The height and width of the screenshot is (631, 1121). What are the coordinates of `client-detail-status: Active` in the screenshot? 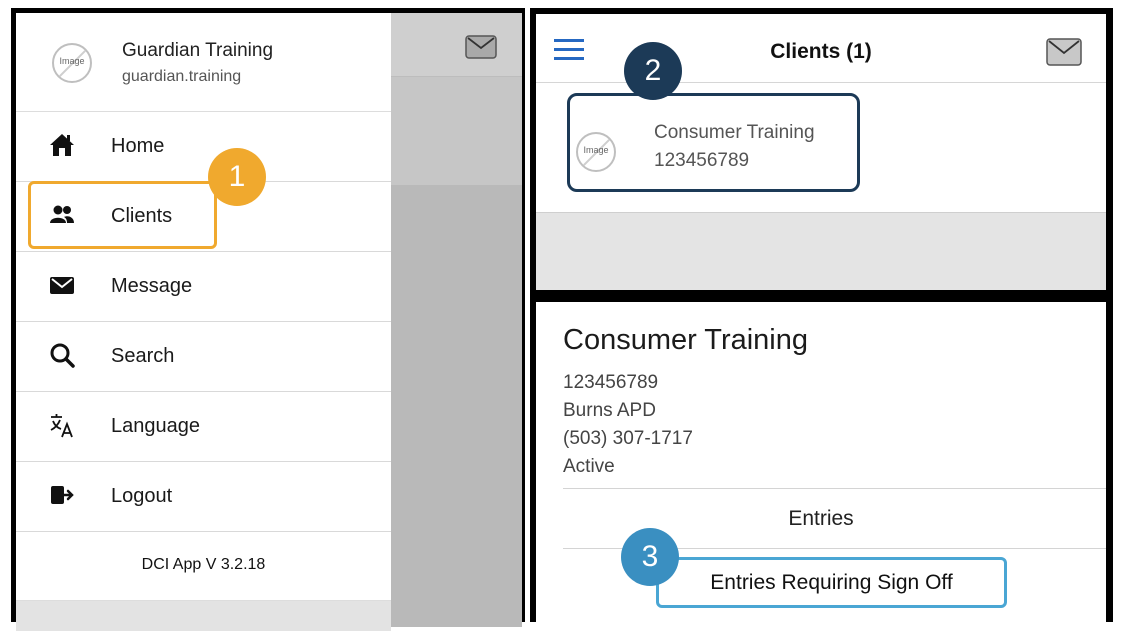 It's located at (589, 466).